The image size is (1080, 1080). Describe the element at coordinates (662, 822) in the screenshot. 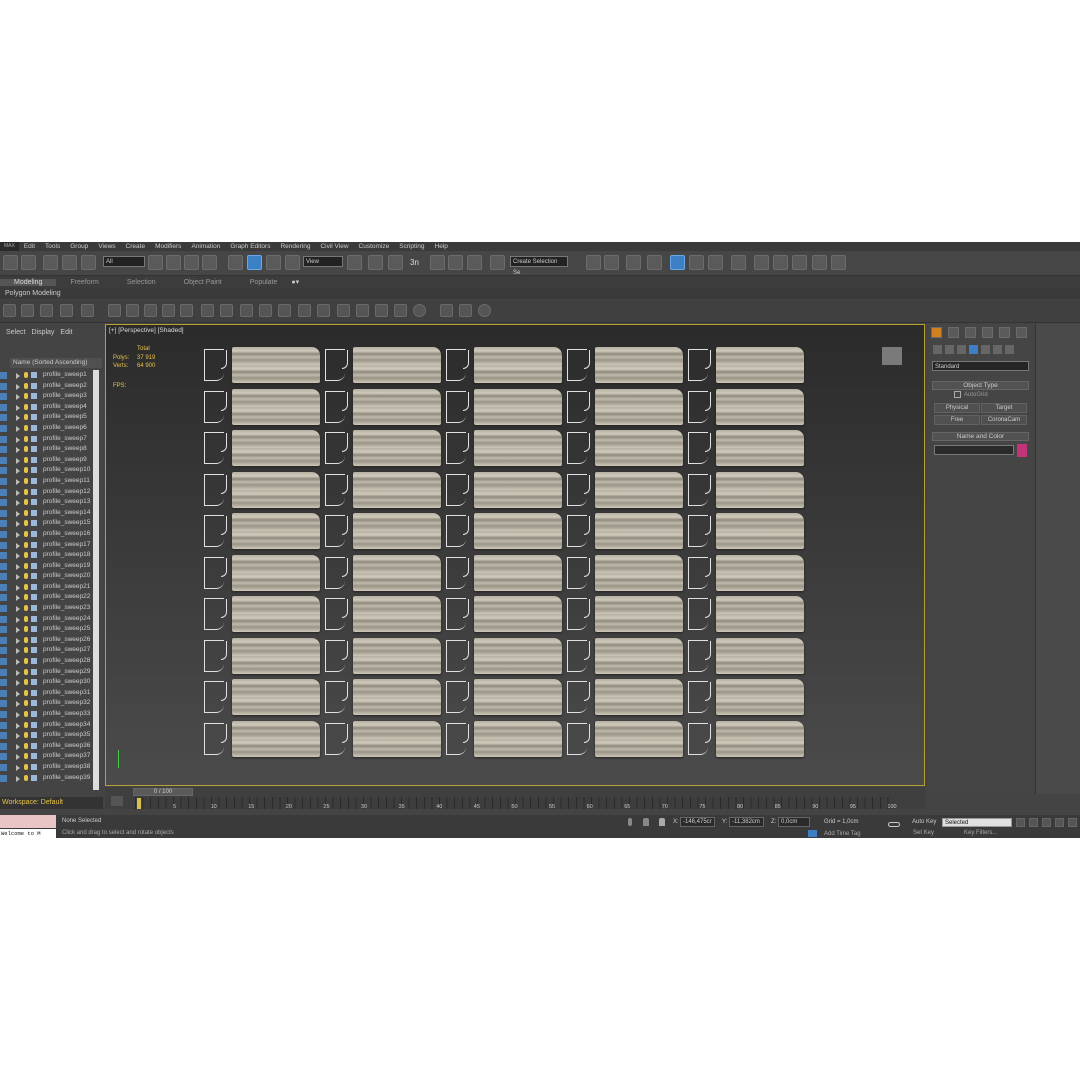

I see `absolute-mode-icon` at that location.